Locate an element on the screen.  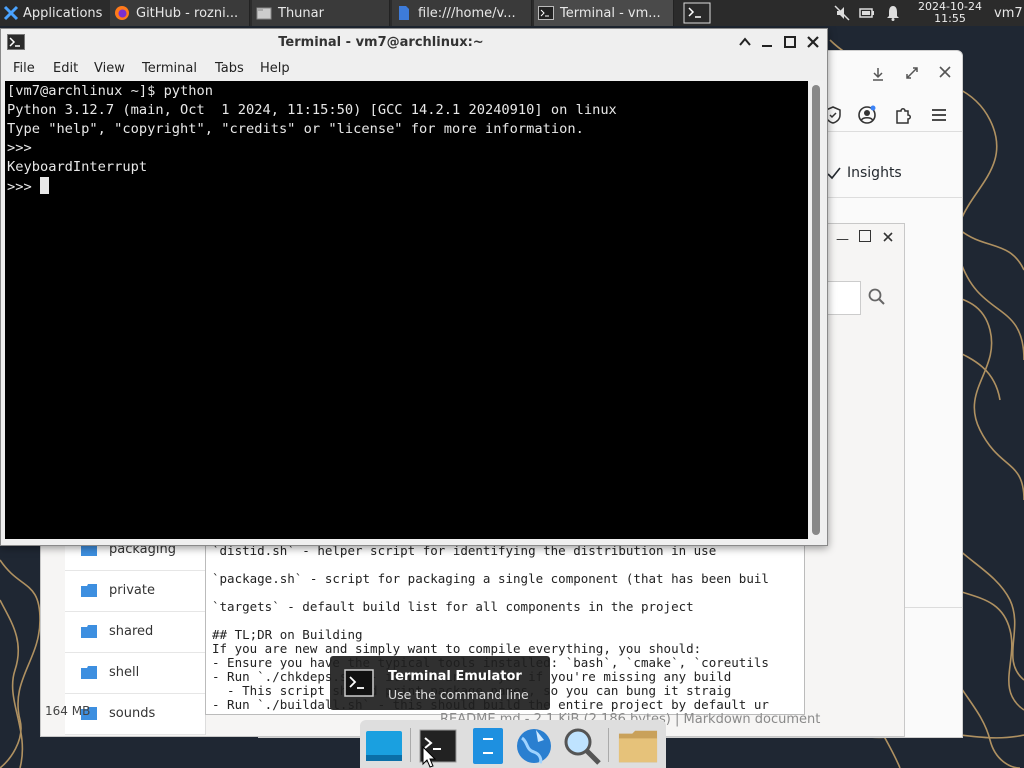
dock-web-browser is located at coordinates (534, 746).